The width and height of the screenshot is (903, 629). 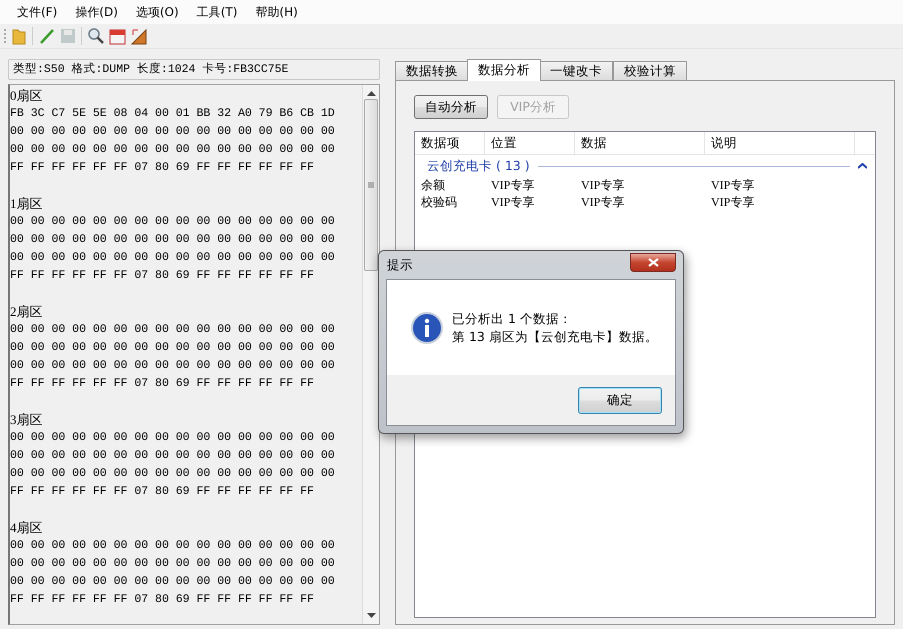 What do you see at coordinates (576, 71) in the screenshot?
I see `tab: 一键改卡` at bounding box center [576, 71].